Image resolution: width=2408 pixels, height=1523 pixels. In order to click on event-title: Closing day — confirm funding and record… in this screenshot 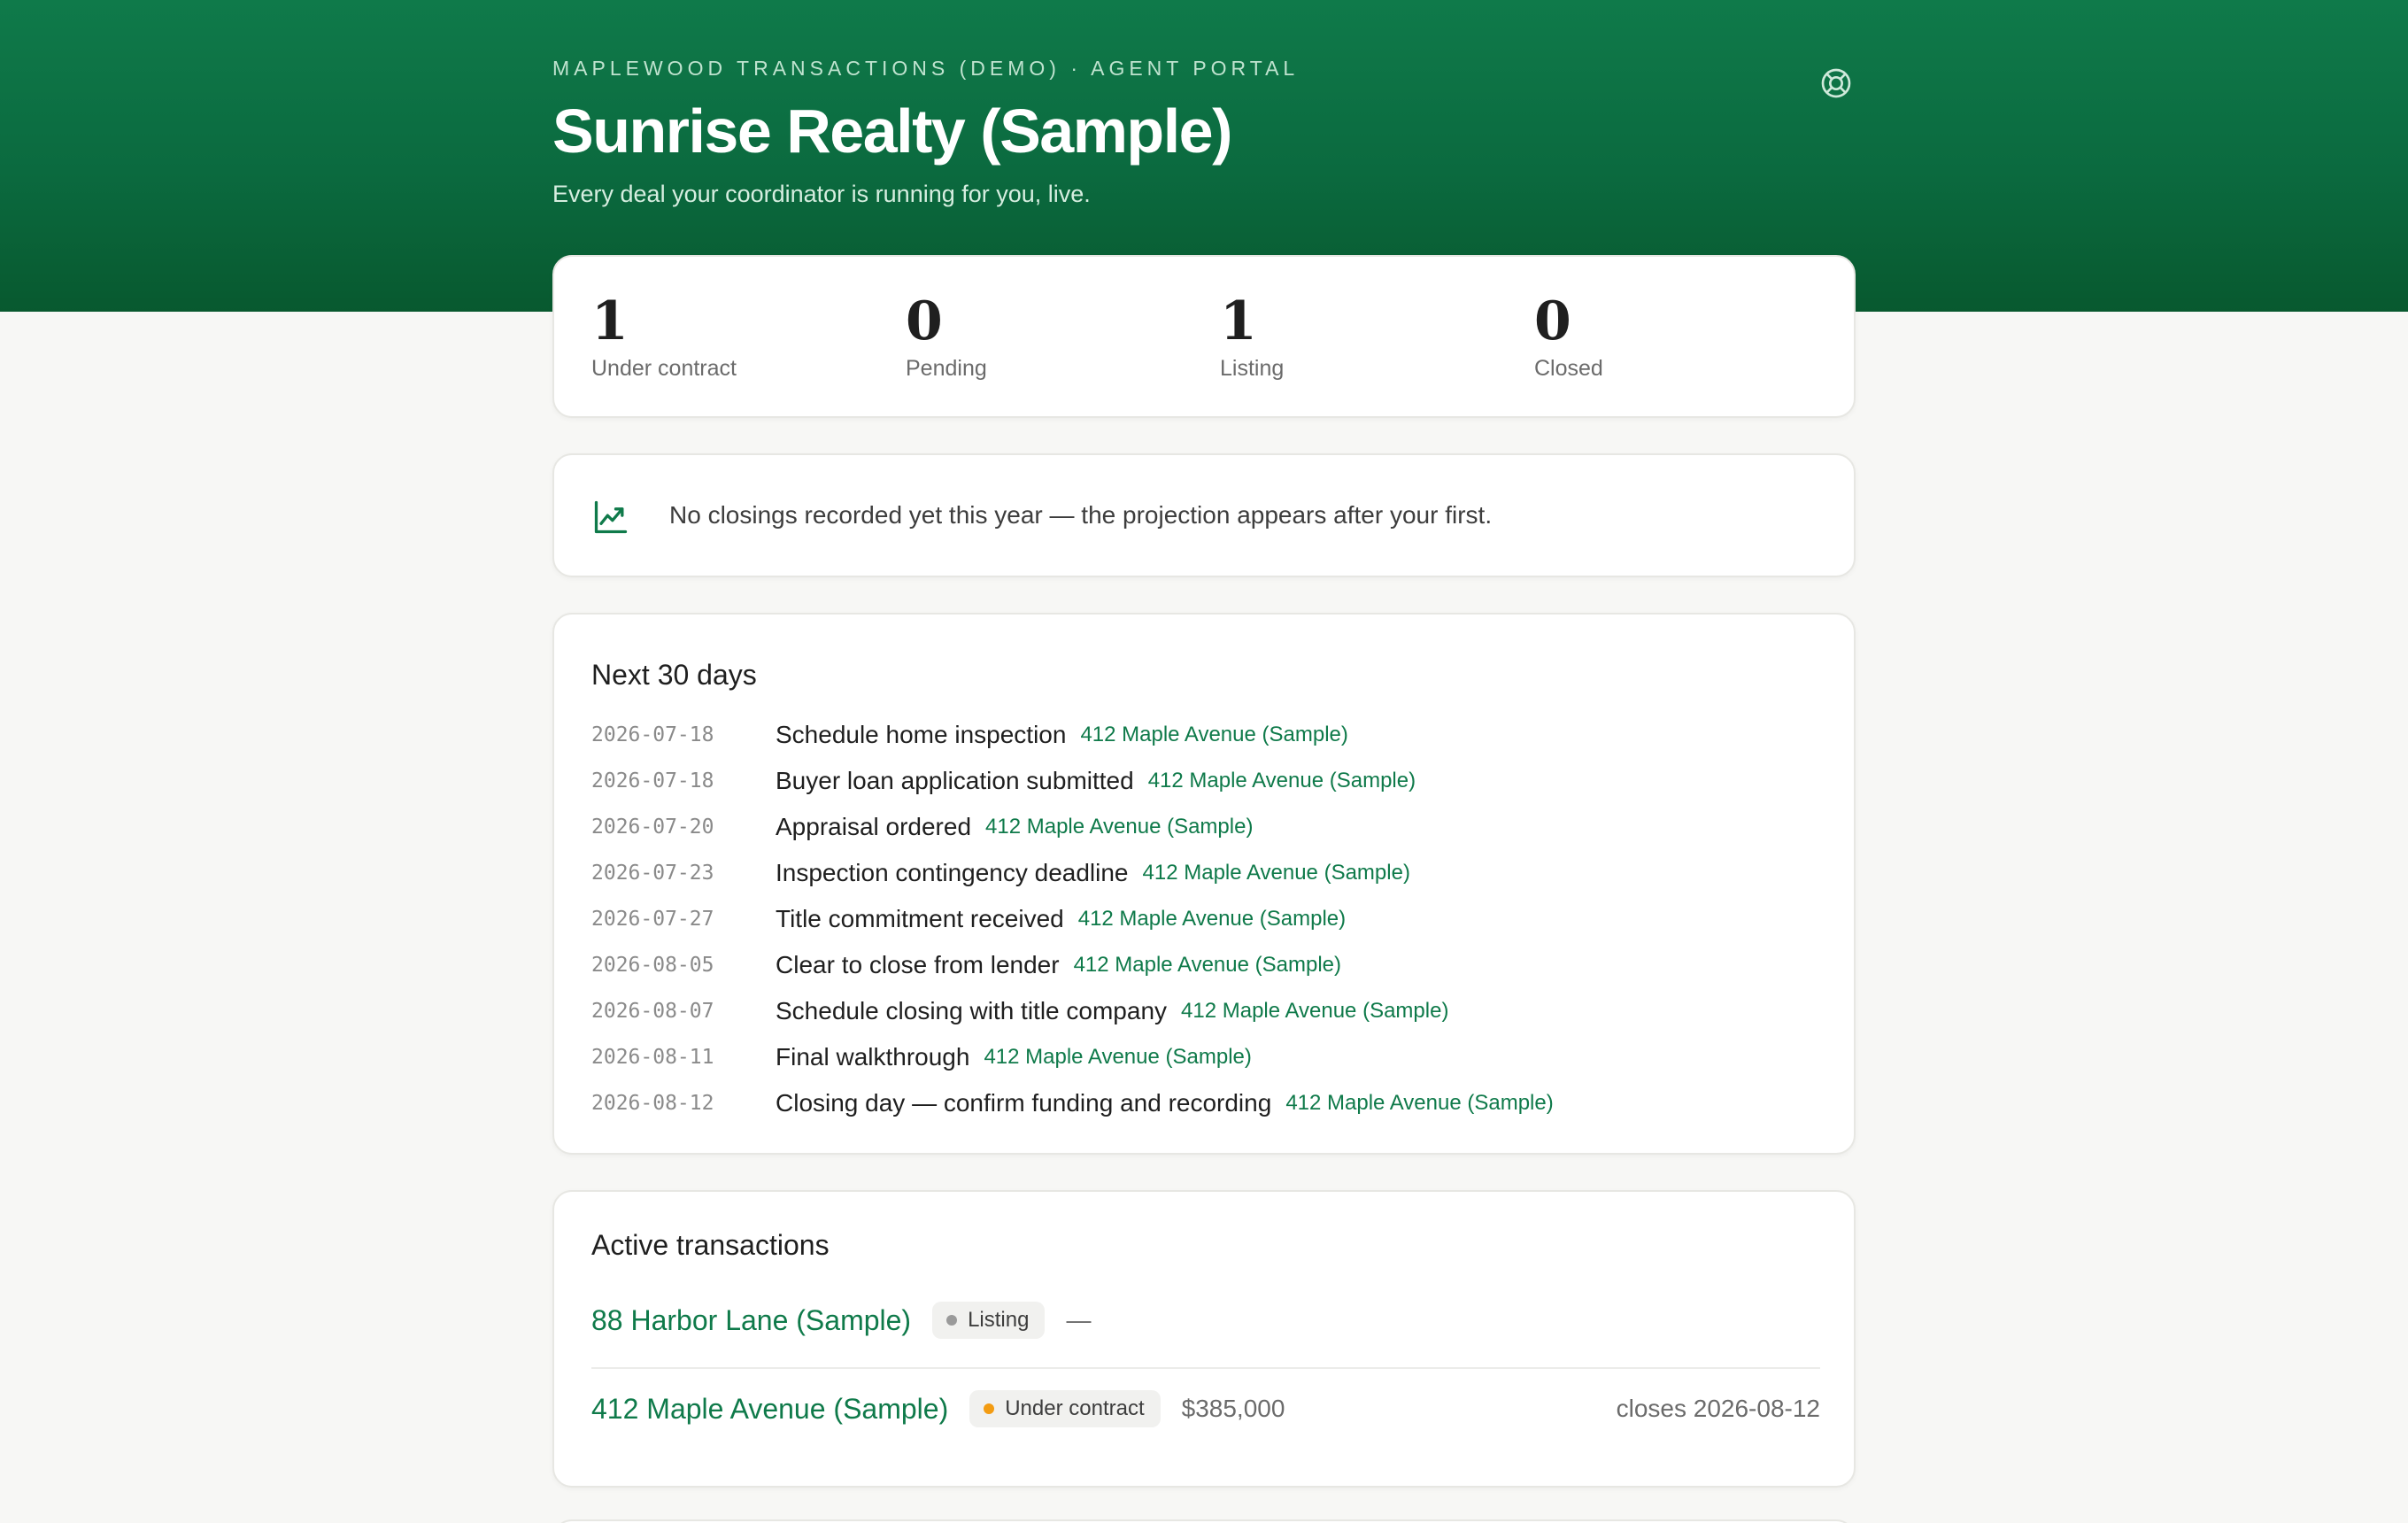, I will do `click(1024, 1103)`.